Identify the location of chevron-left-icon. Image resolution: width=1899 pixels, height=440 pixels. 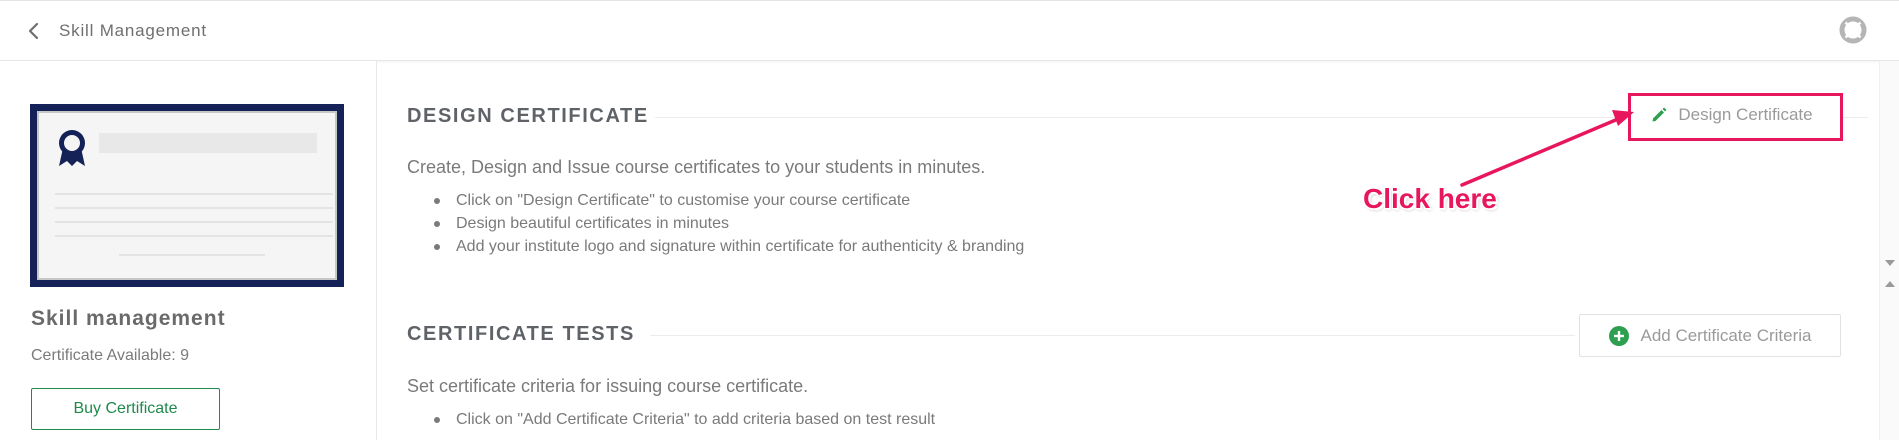
(33, 31).